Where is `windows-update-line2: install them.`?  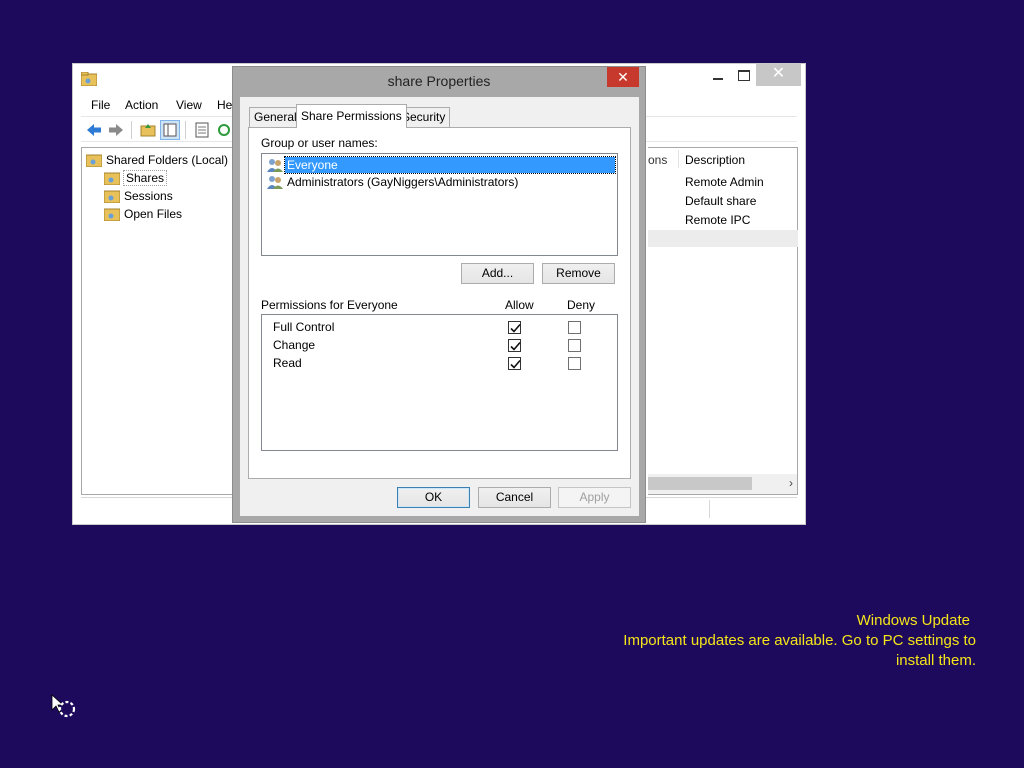 windows-update-line2: install them. is located at coordinates (935, 660).